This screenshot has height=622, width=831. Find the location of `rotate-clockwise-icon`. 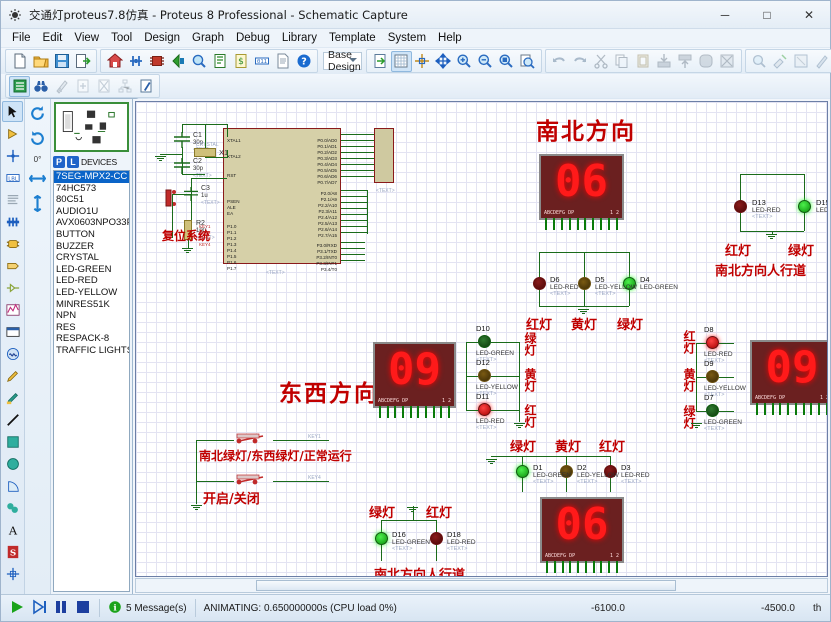

rotate-clockwise-icon is located at coordinates (37, 113).